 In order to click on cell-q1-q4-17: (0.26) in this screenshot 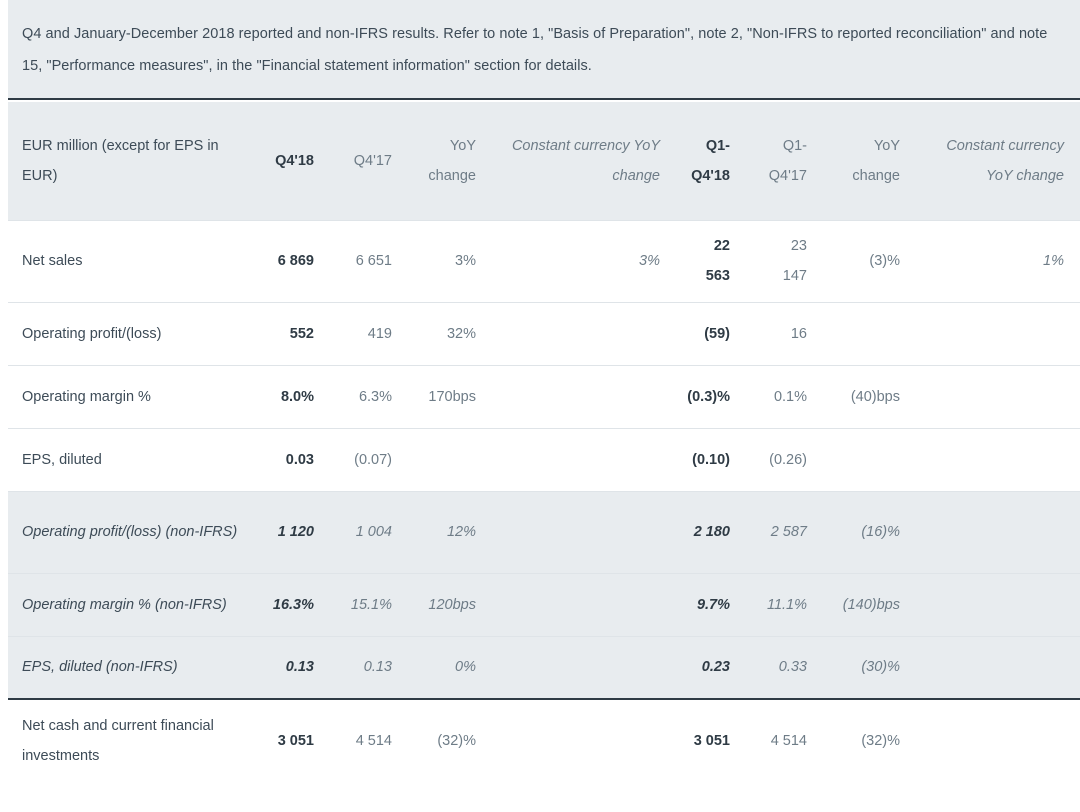, I will do `click(784, 459)`.